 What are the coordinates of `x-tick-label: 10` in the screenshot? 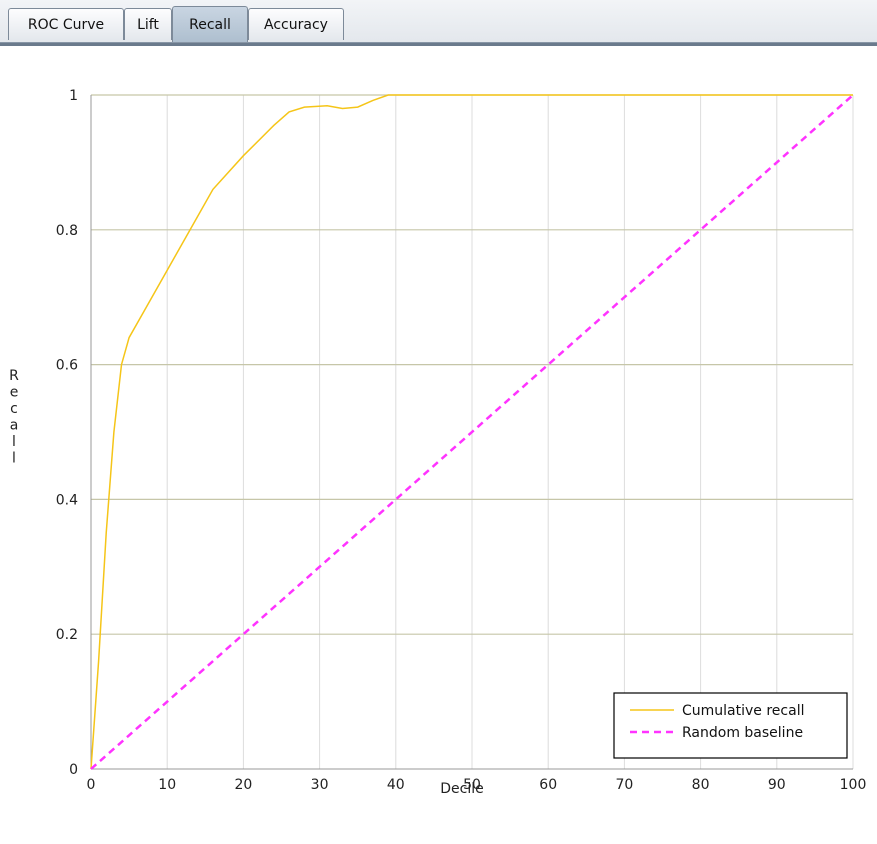 It's located at (167, 785).